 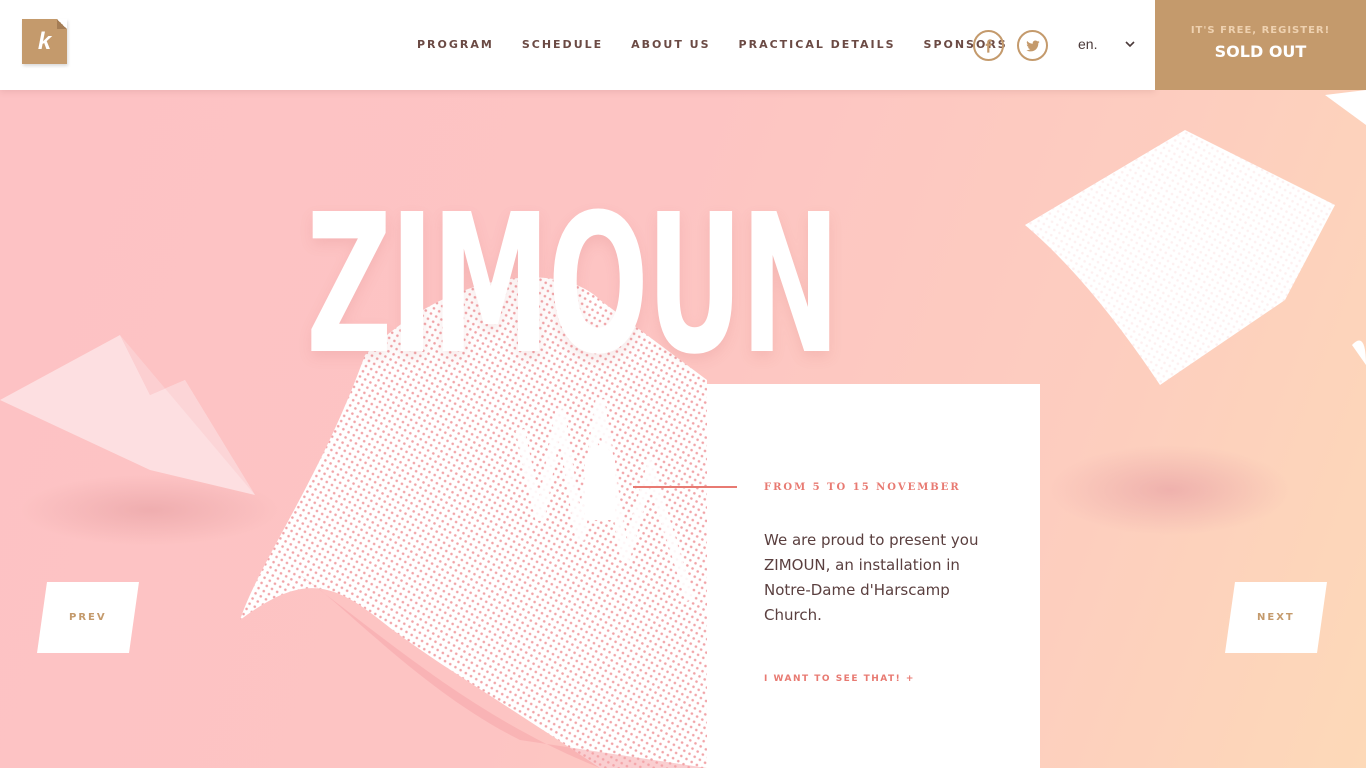 I want to click on nav-item-about-us: ABOUT US, so click(x=670, y=44).